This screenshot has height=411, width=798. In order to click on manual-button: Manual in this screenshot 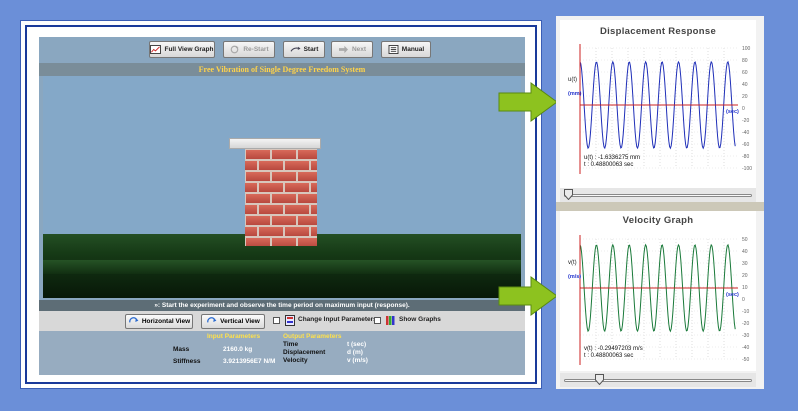, I will do `click(406, 49)`.